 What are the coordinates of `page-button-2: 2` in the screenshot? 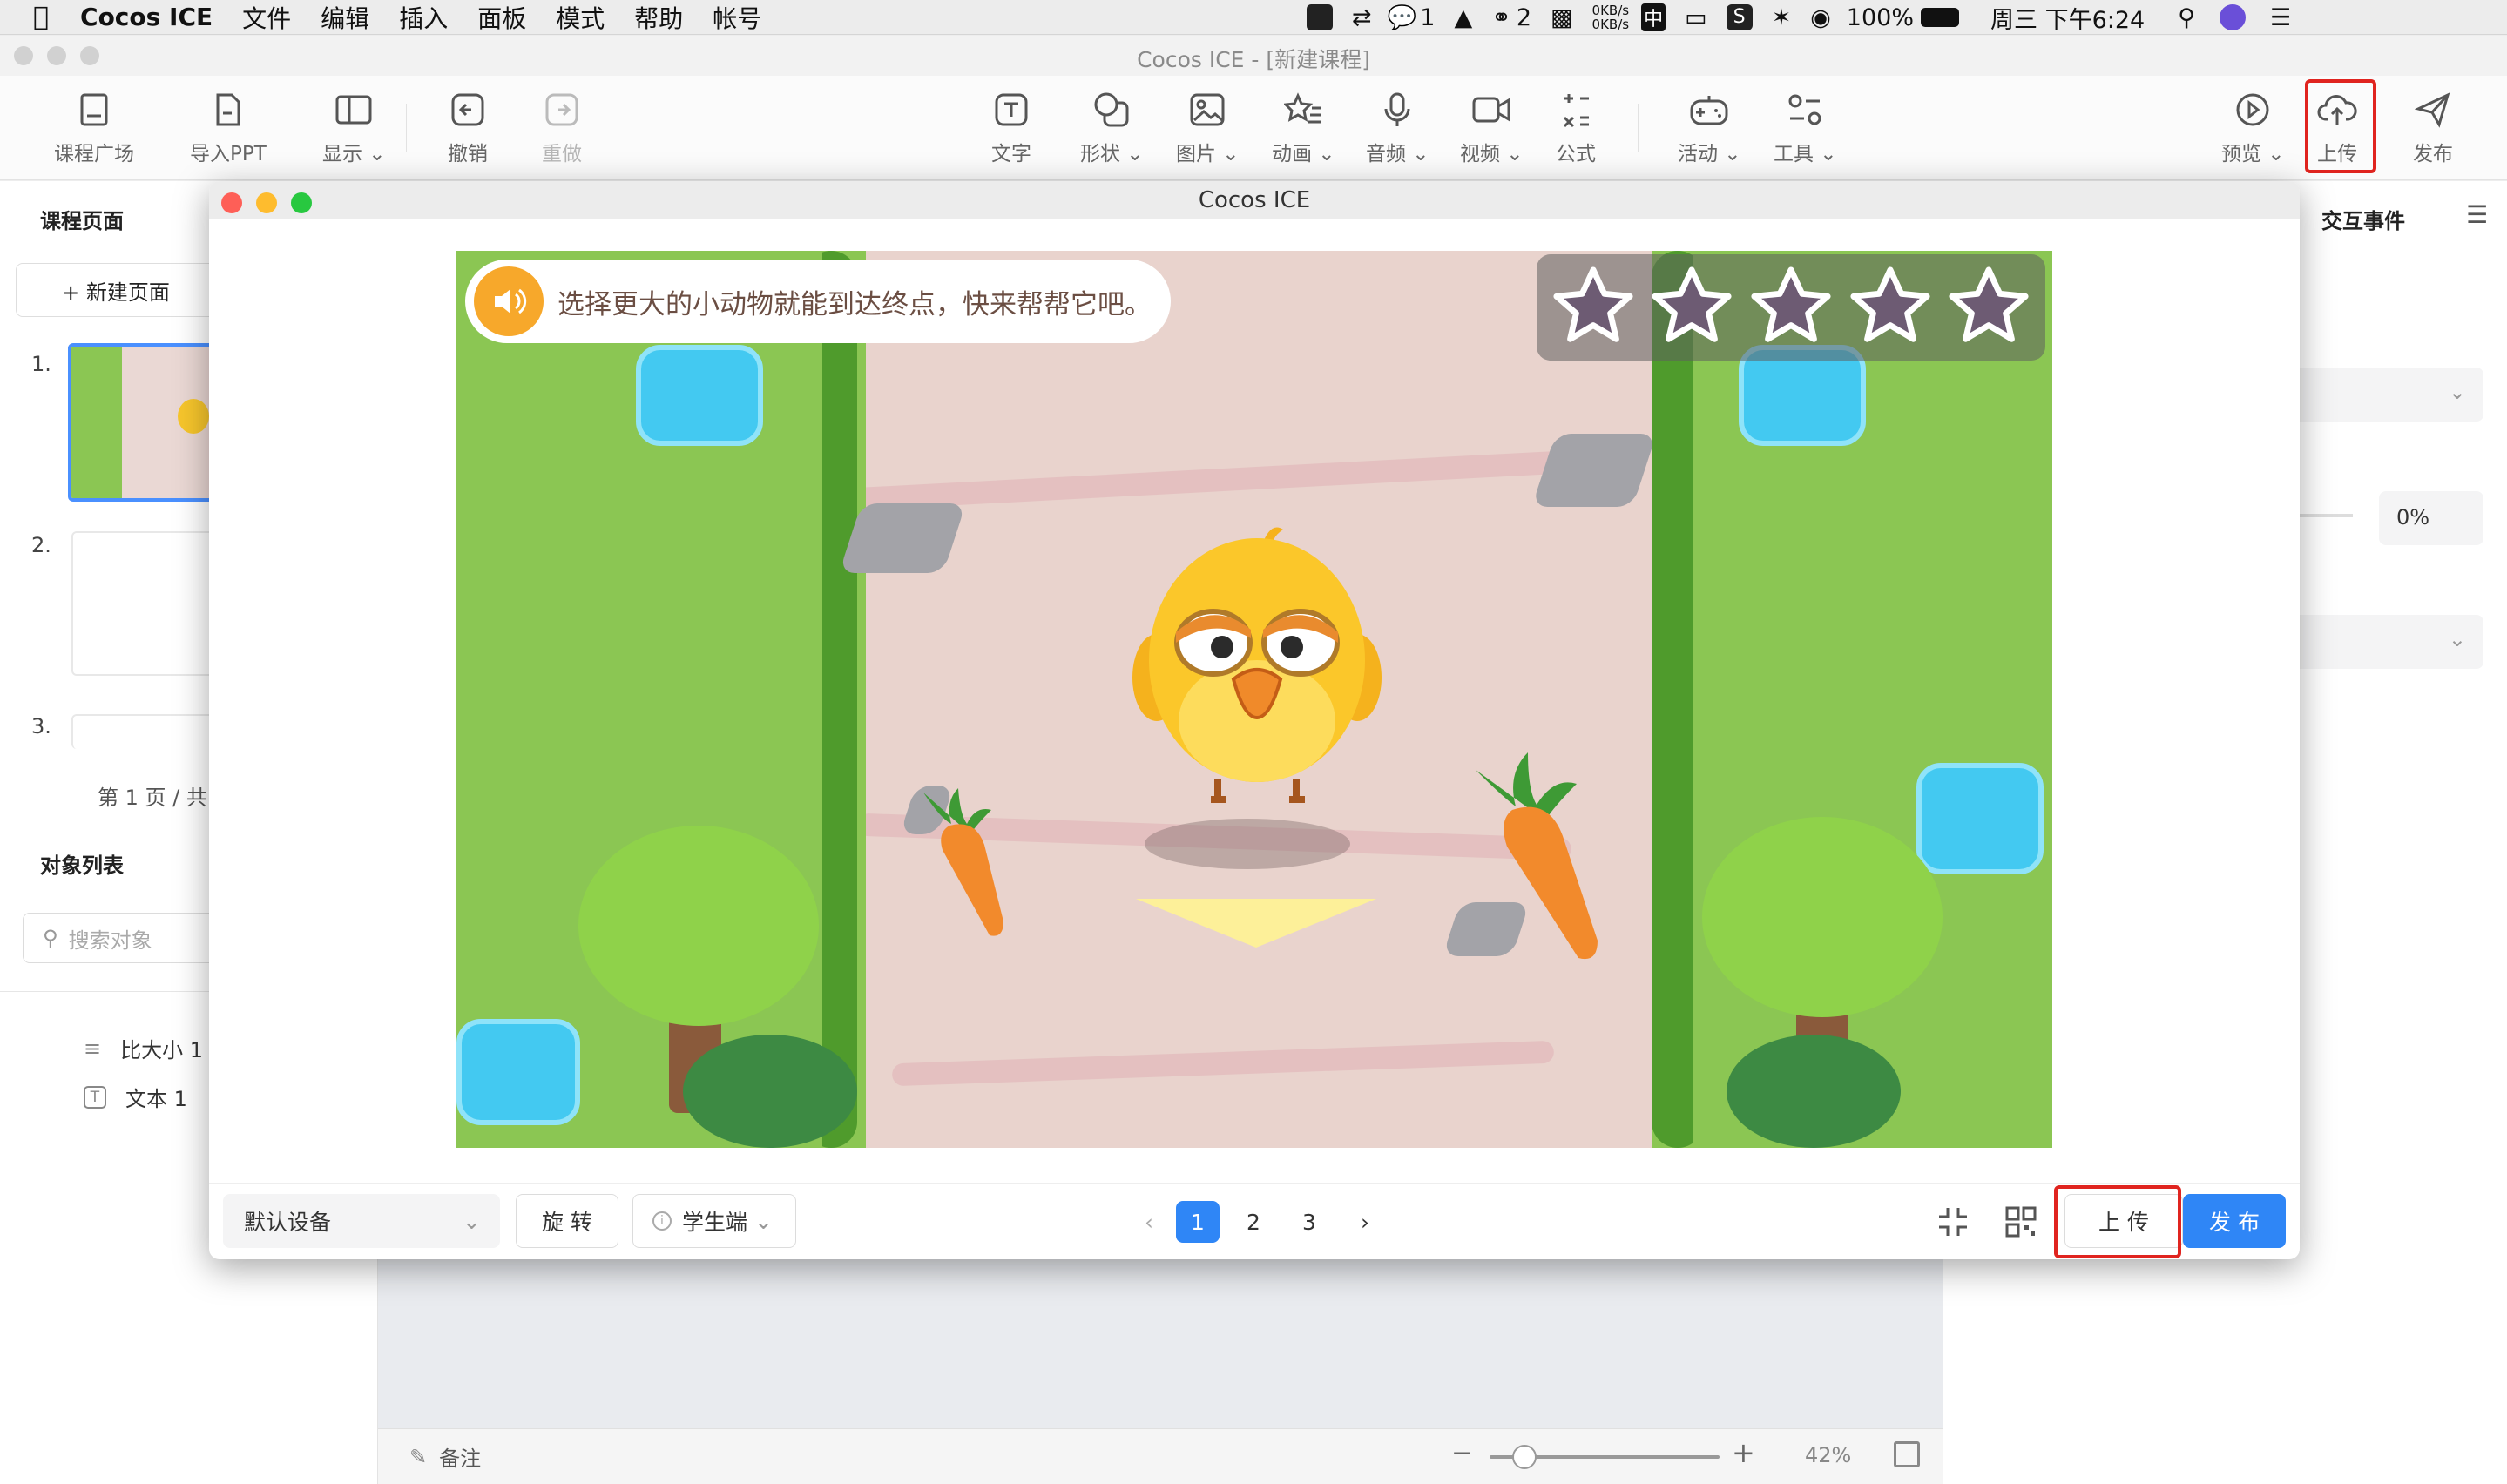 It's located at (1254, 1222).